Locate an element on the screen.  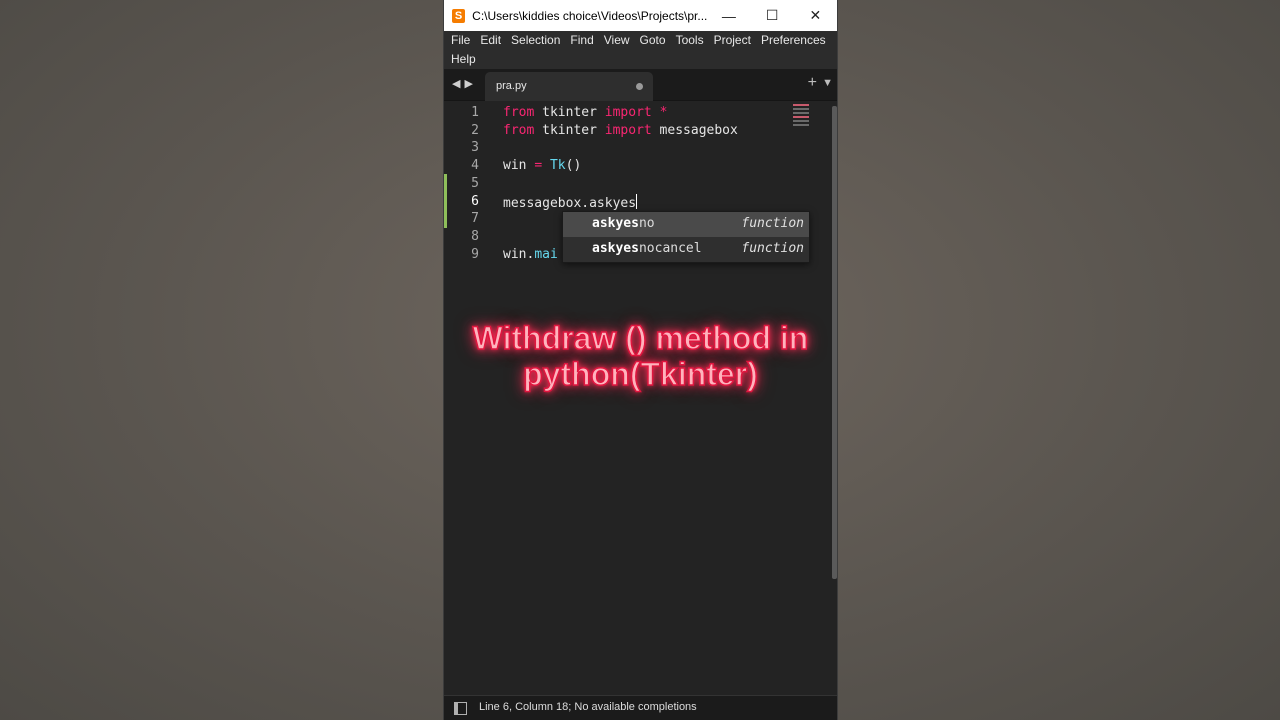
line-number: 4 is located at coordinates (475, 166).